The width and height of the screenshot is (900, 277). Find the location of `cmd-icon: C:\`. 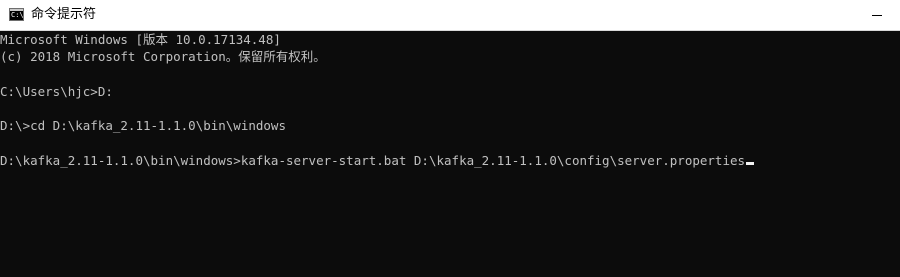

cmd-icon: C:\ is located at coordinates (16, 14).